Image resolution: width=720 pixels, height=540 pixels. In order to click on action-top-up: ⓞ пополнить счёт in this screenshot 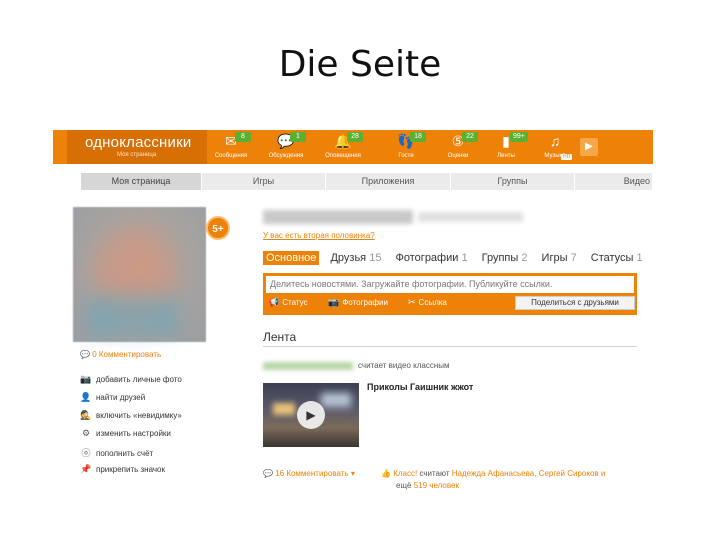, I will do `click(131, 455)`.